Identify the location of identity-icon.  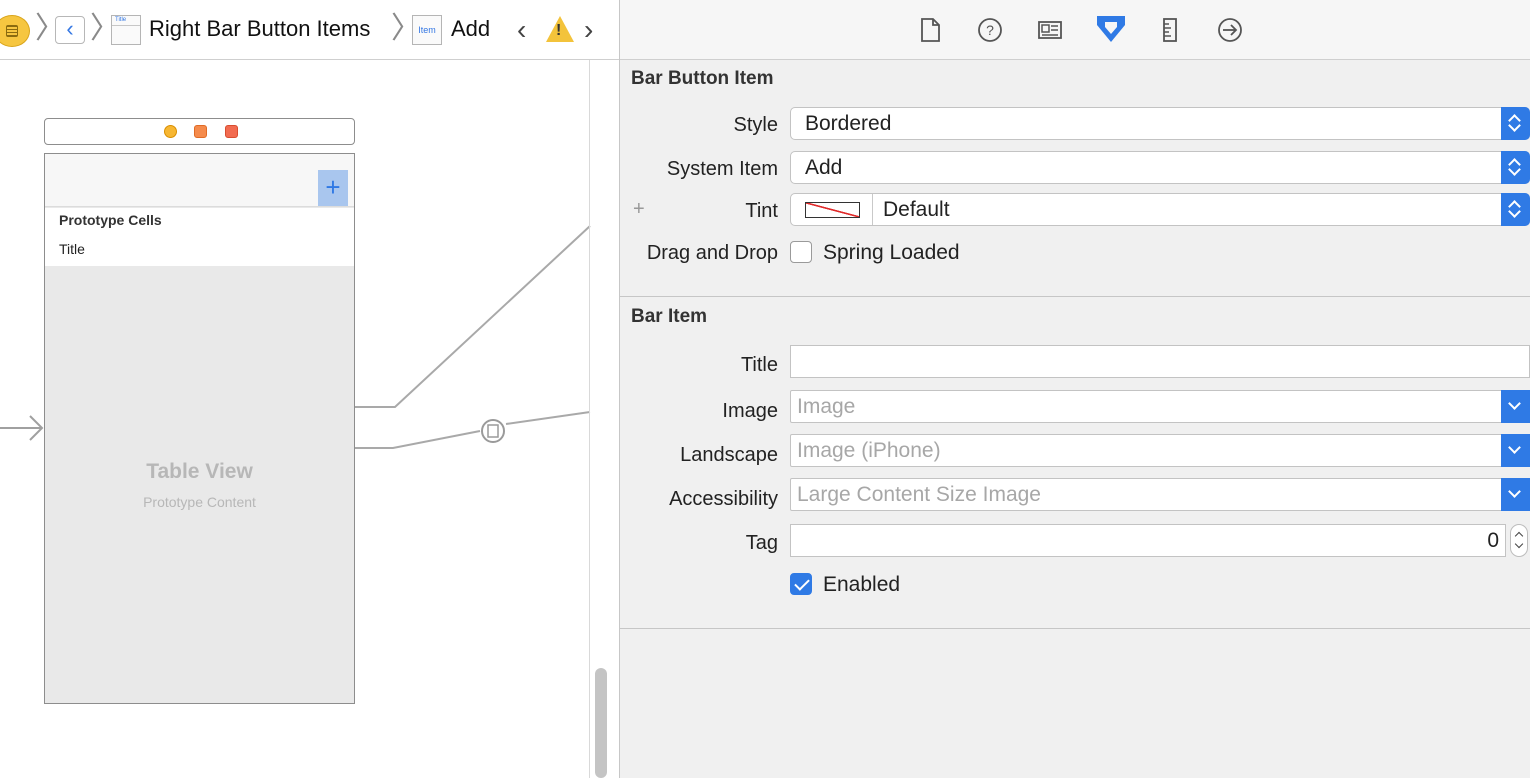
(1050, 30).